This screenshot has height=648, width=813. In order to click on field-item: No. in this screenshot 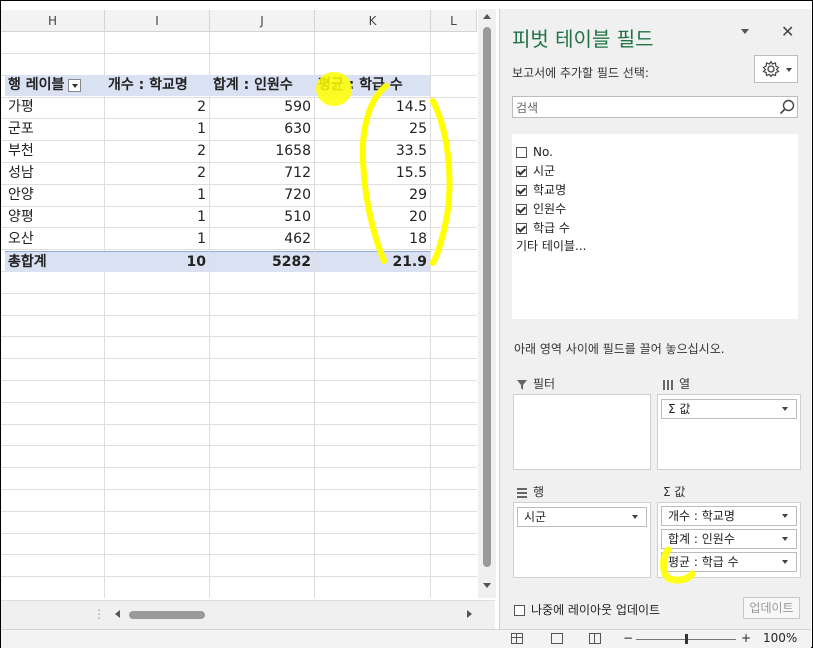, I will do `click(534, 152)`.